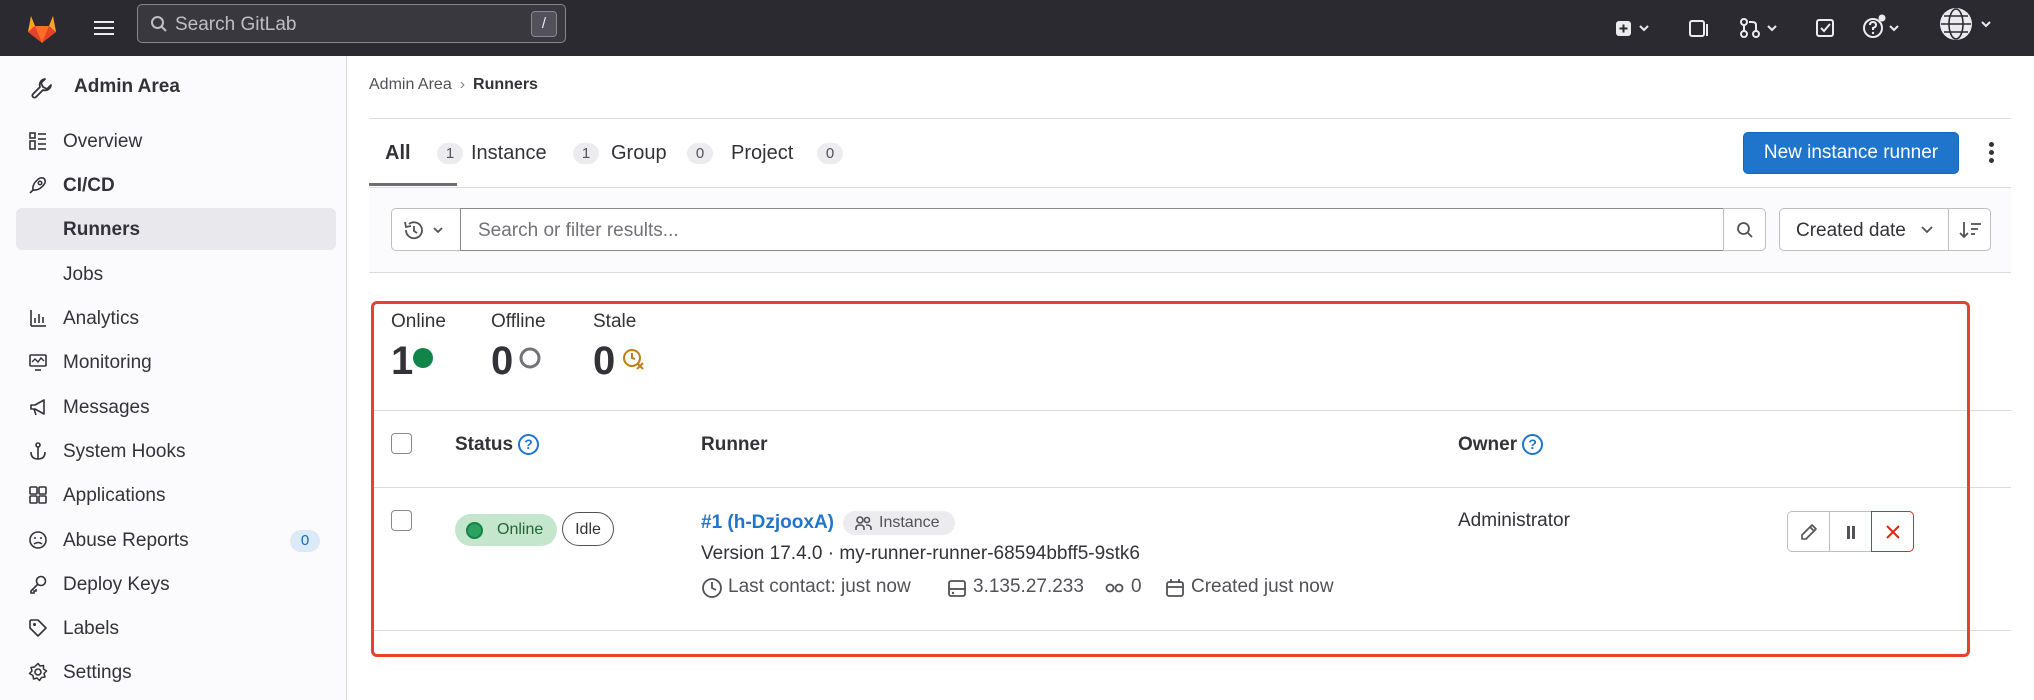  Describe the element at coordinates (42, 28) in the screenshot. I see `gitlab-logo-icon` at that location.